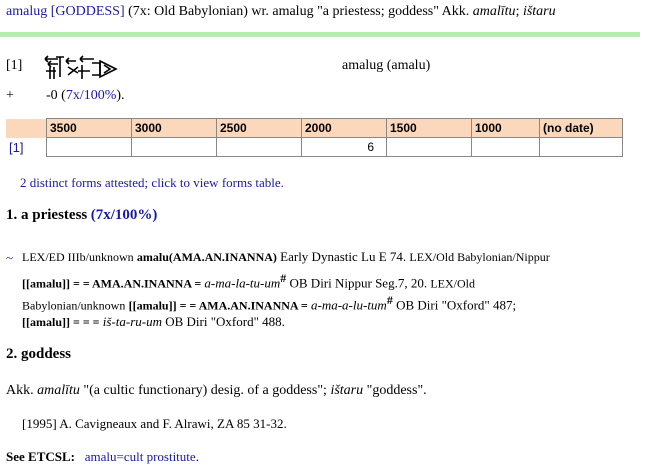  Describe the element at coordinates (14, 65) in the screenshot. I see `form-index: [1]` at that location.